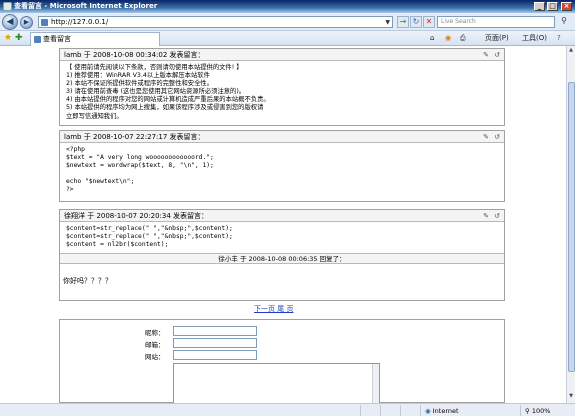 The width and height of the screenshot is (575, 416). Describe the element at coordinates (282, 216) in the screenshot. I see `message-header: 徐翔洋 于 2008-10-07 20:20:34 发表留言： ✎ ↺` at that location.